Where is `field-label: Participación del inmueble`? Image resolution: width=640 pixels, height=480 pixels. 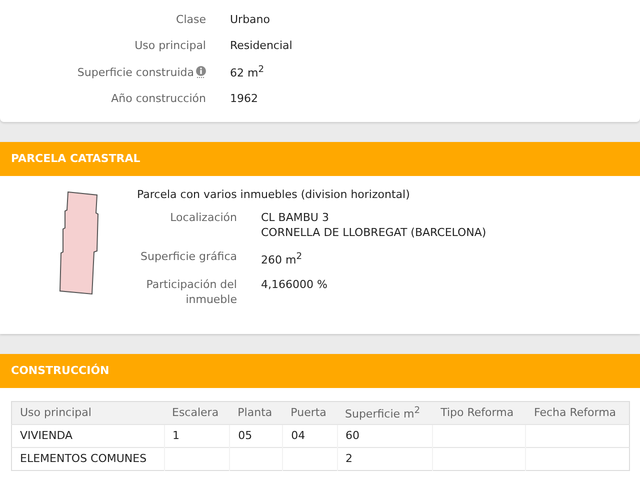 field-label: Participación del inmueble is located at coordinates (191, 291).